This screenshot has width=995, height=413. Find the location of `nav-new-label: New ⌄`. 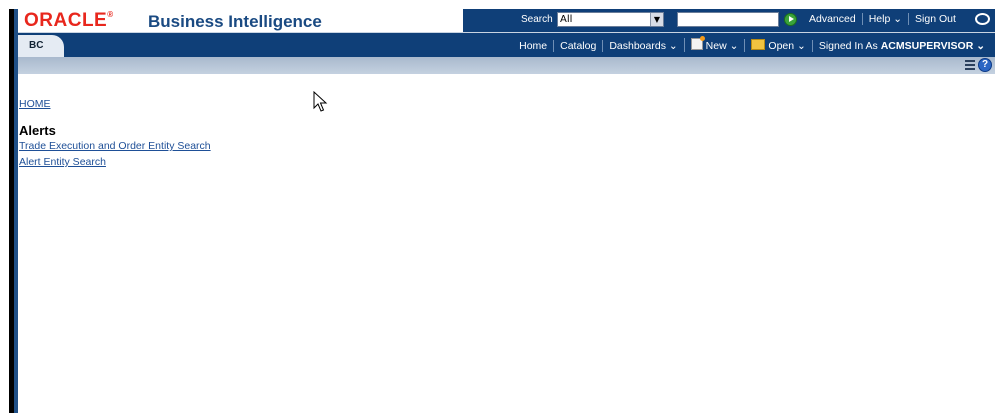

nav-new-label: New ⌄ is located at coordinates (722, 46).